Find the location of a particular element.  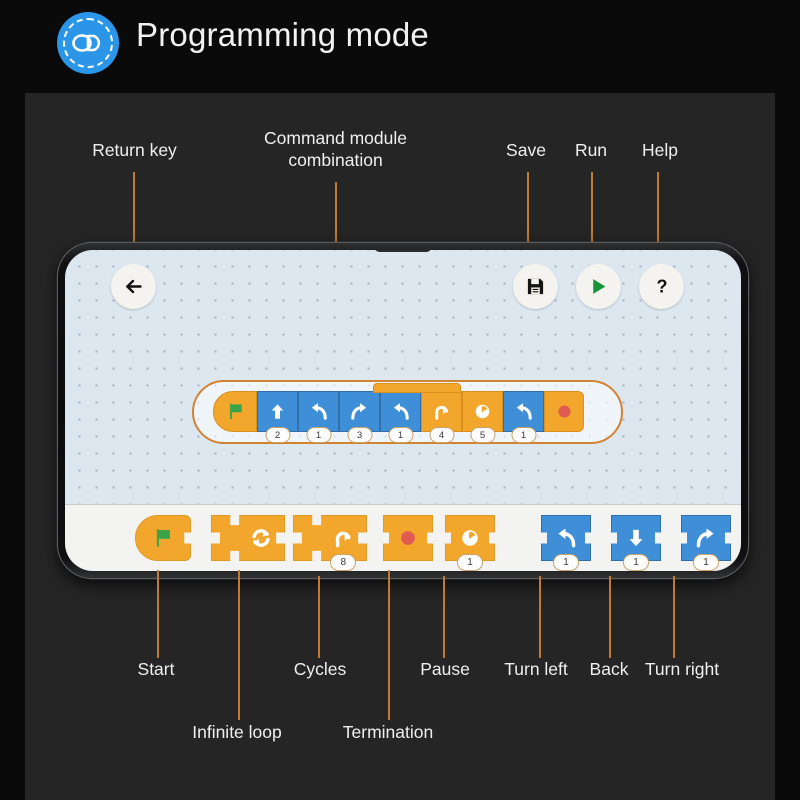

help-button: ? is located at coordinates (661, 286).